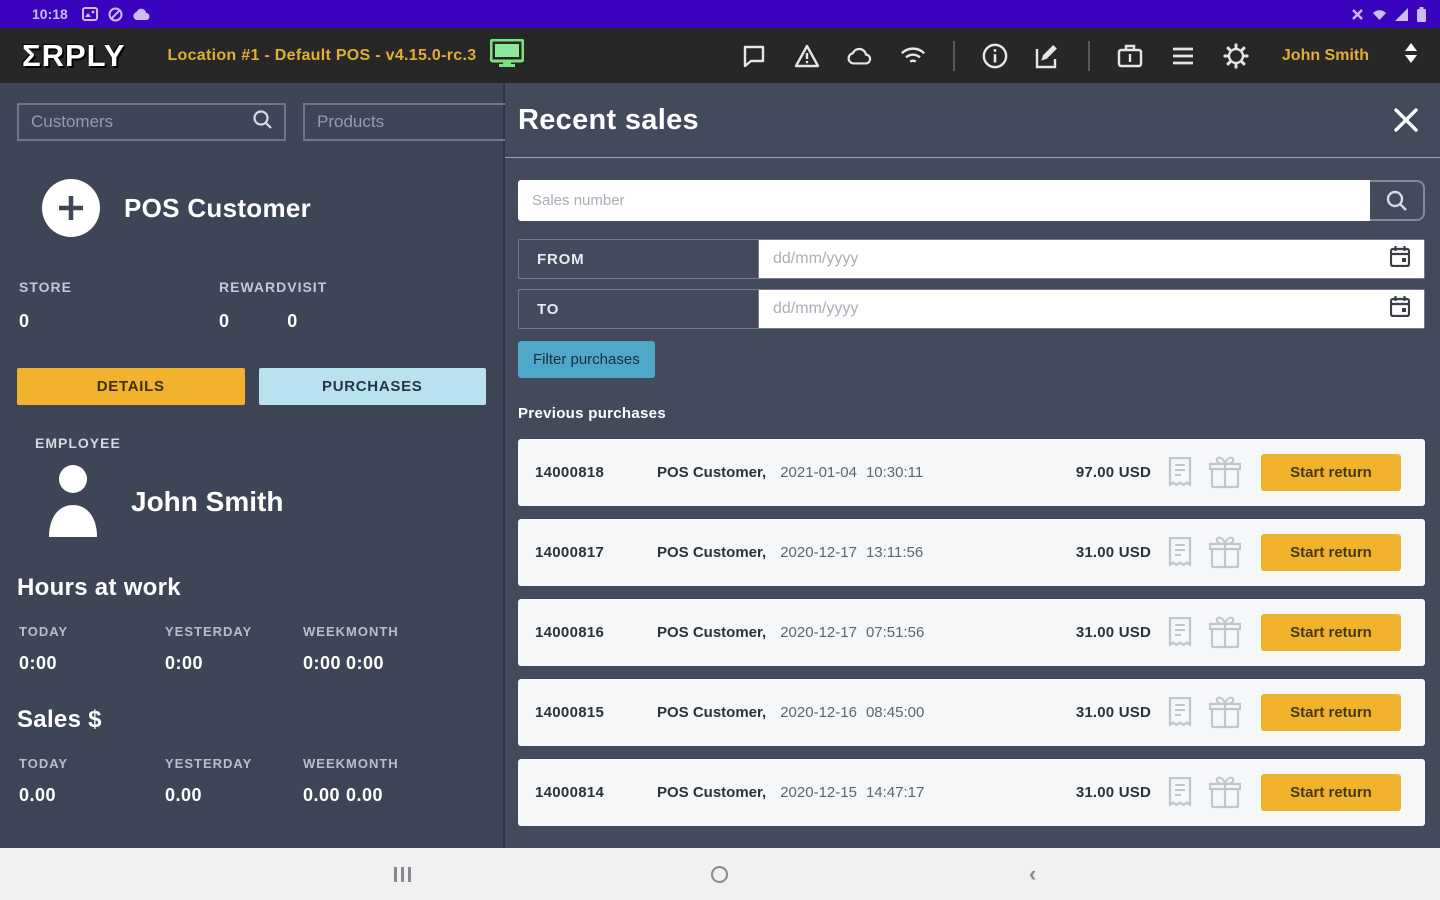  What do you see at coordinates (59, 719) in the screenshot?
I see `sales-title: Sales $` at bounding box center [59, 719].